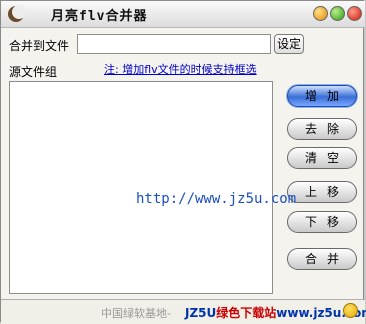  What do you see at coordinates (350, 310) in the screenshot?
I see `smiley-icon` at bounding box center [350, 310].